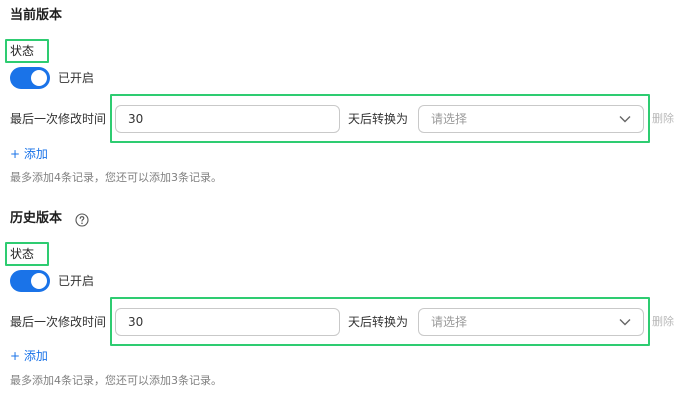  I want to click on current-version-title: 当前版本, so click(36, 15).